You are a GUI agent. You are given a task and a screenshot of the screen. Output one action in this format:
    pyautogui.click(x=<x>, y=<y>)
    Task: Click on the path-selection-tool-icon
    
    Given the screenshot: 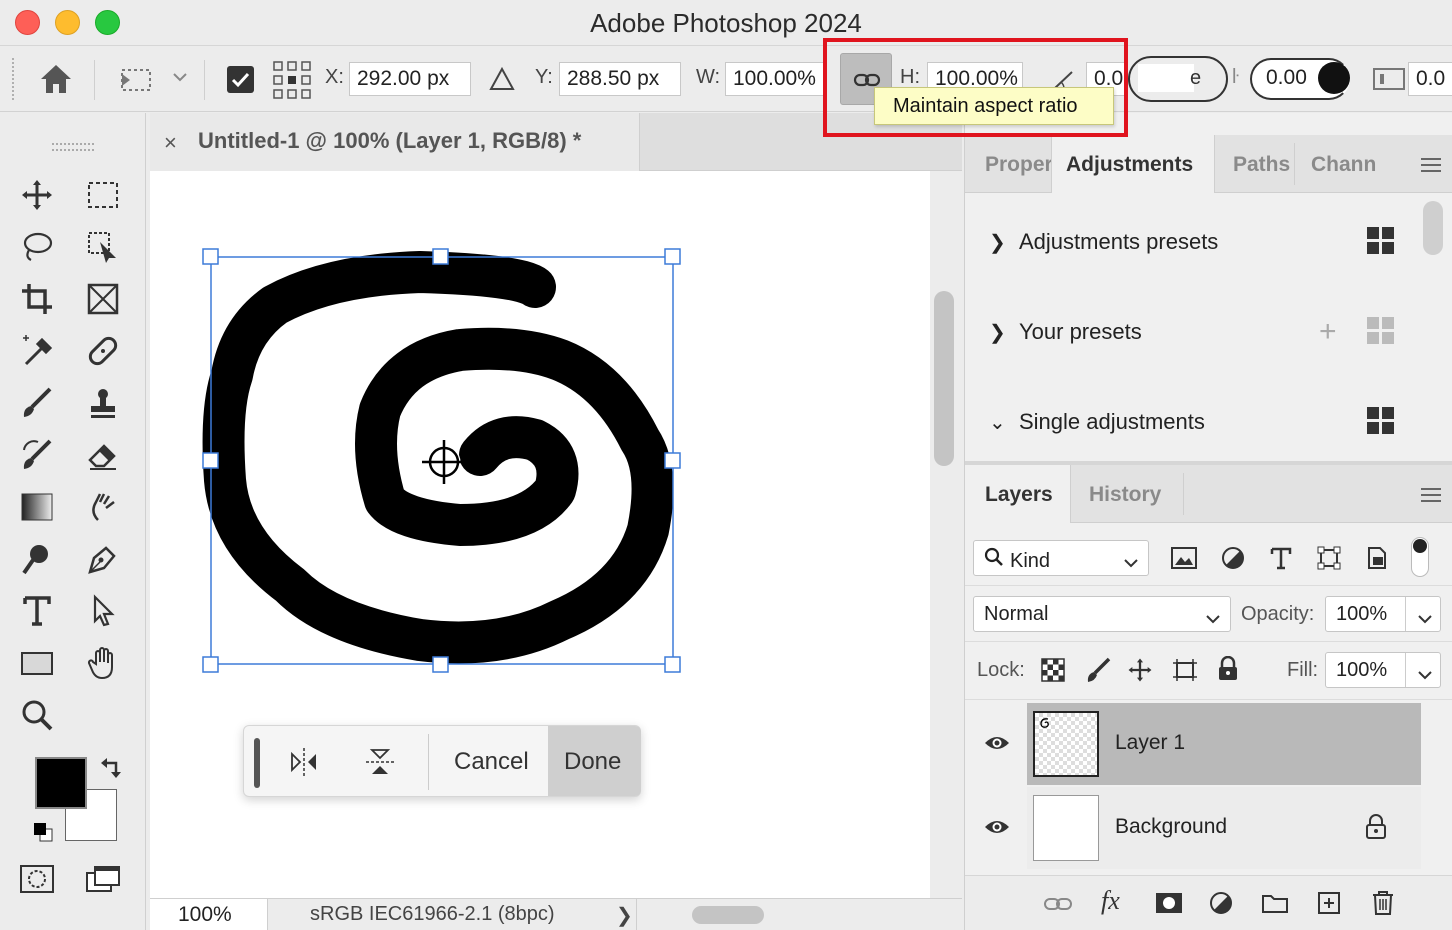 What is the action you would take?
    pyautogui.click(x=103, y=611)
    